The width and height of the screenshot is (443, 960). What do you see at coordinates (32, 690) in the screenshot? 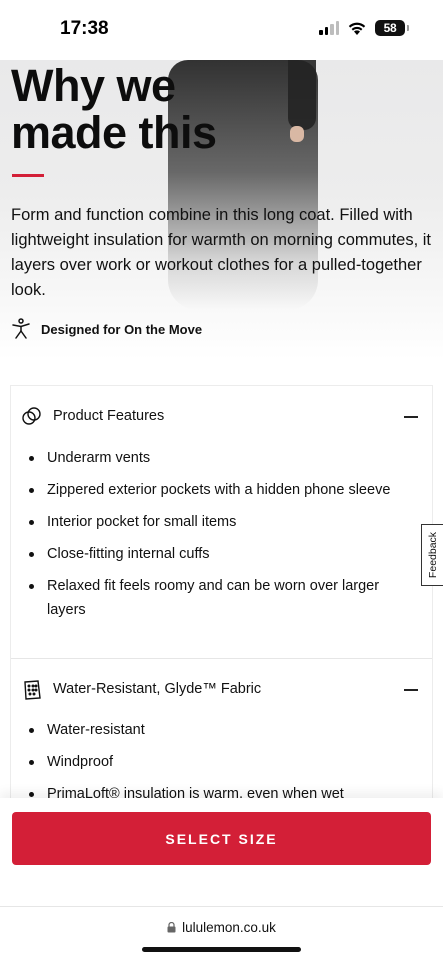
I see `fabric-icon` at bounding box center [32, 690].